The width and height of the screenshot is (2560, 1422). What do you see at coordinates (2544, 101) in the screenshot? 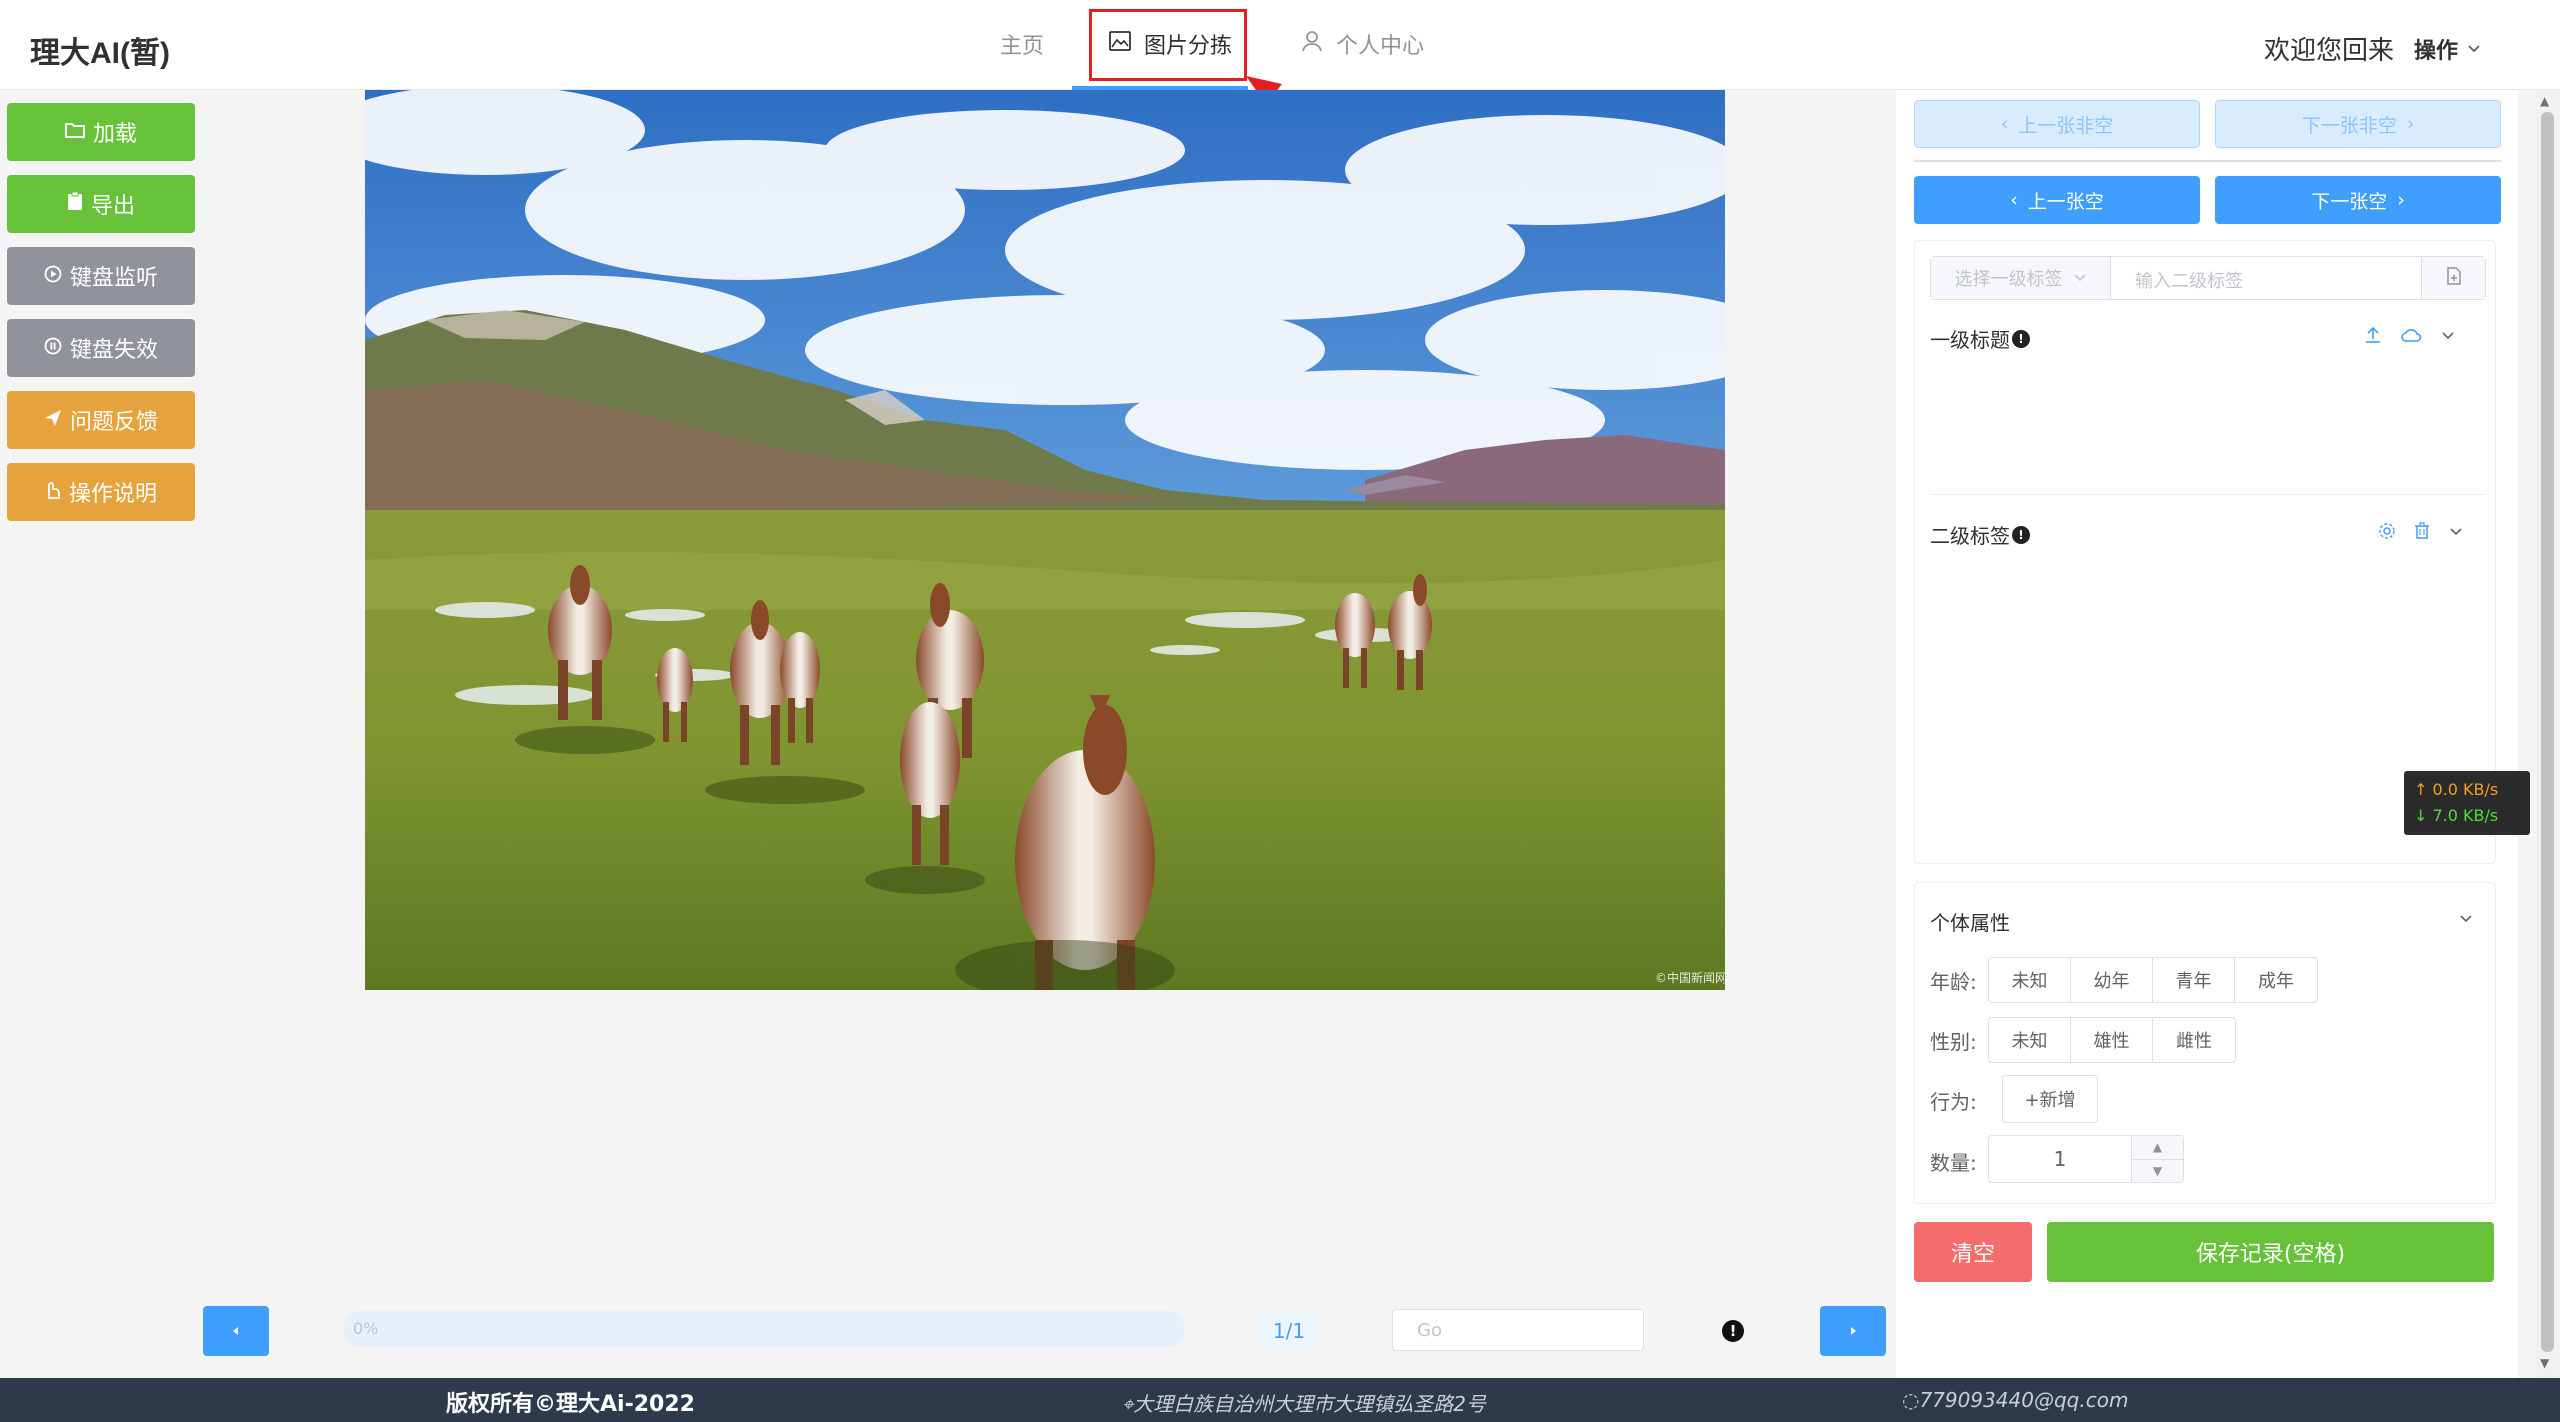
I see `scroll-up-icon: ▲` at bounding box center [2544, 101].